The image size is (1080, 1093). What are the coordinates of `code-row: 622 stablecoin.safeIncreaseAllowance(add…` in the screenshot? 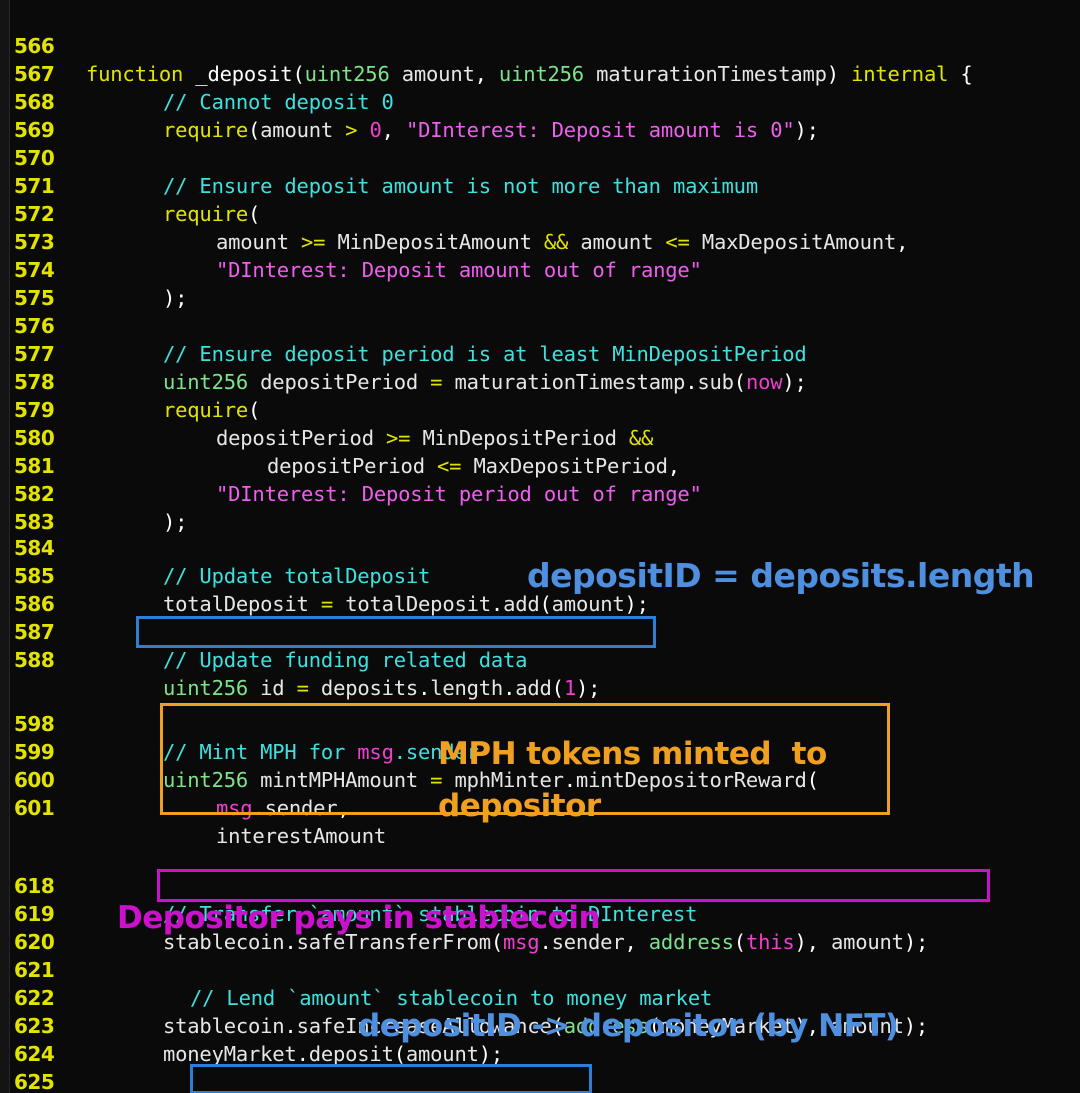 It's located at (540, 997).